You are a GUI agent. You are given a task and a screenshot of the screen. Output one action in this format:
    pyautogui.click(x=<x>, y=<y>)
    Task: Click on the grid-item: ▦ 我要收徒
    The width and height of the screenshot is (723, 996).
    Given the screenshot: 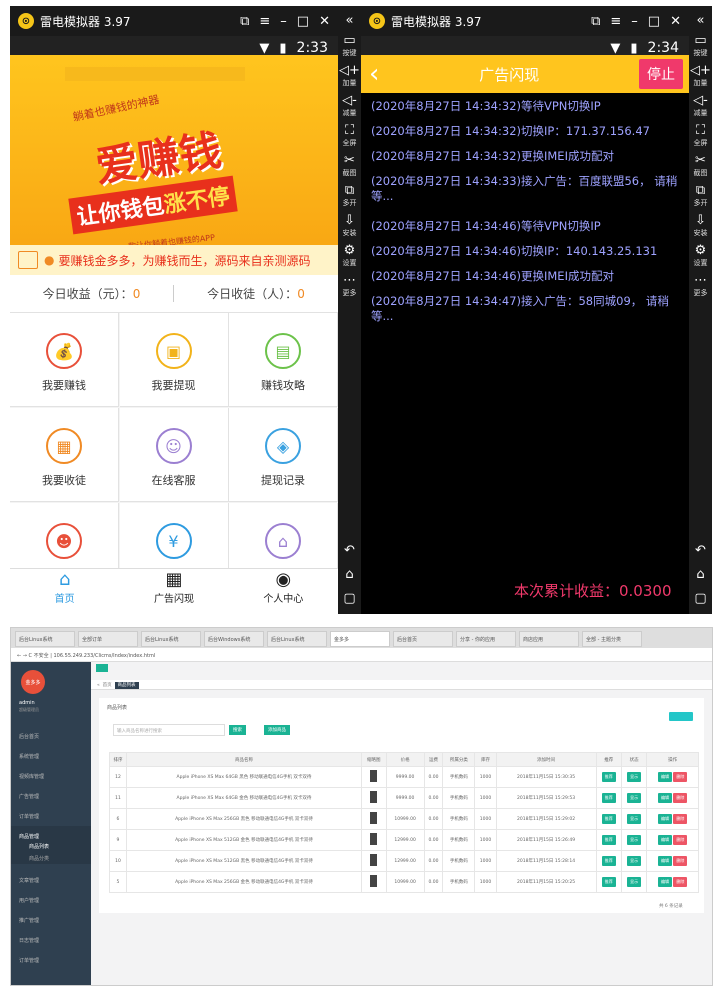 What is the action you would take?
    pyautogui.click(x=64, y=455)
    